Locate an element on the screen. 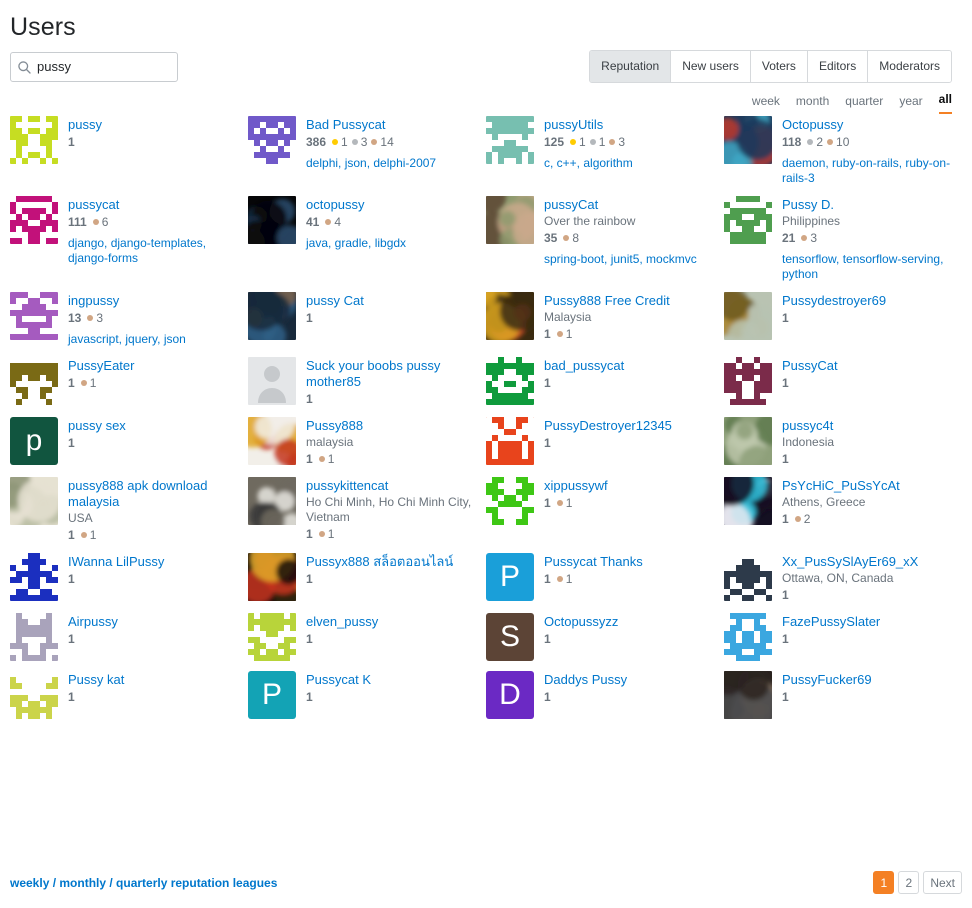  user-name-link: FazePussySlater is located at coordinates (868, 622).